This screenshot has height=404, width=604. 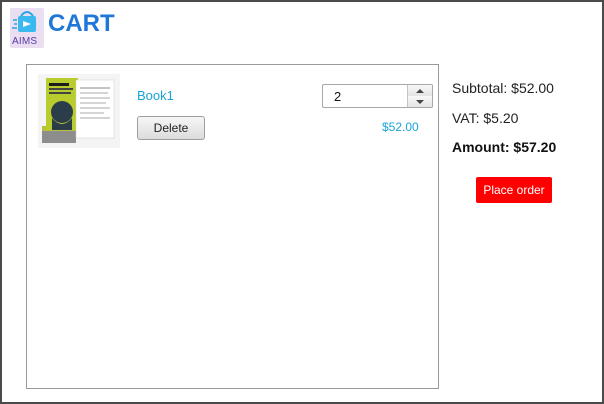 I want to click on page-title: CART, so click(x=81, y=23).